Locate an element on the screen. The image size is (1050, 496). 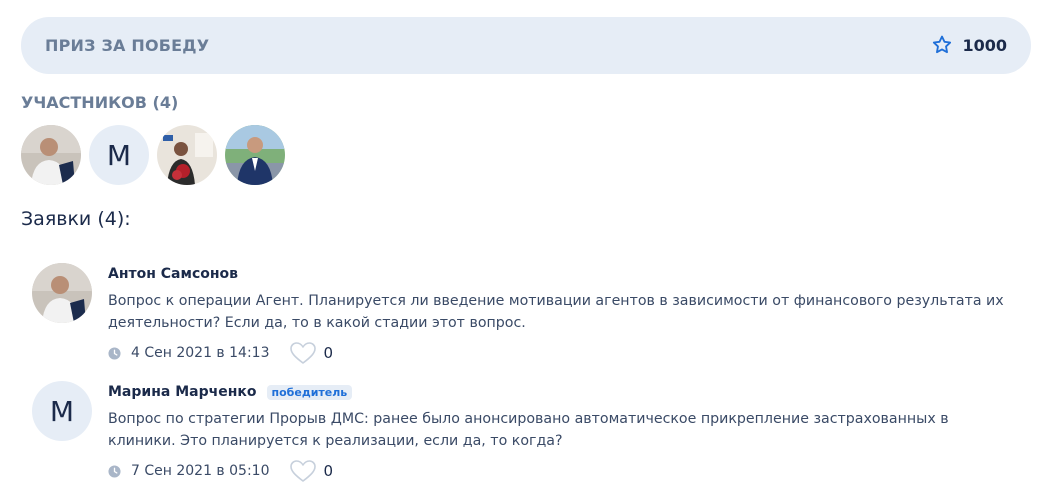
bid-header: Марина Марченко победитель is located at coordinates (558, 392).